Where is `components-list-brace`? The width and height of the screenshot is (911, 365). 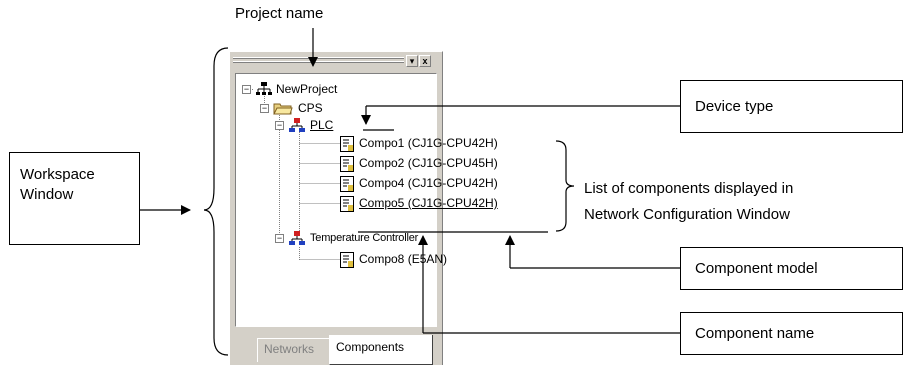 components-list-brace is located at coordinates (565, 186).